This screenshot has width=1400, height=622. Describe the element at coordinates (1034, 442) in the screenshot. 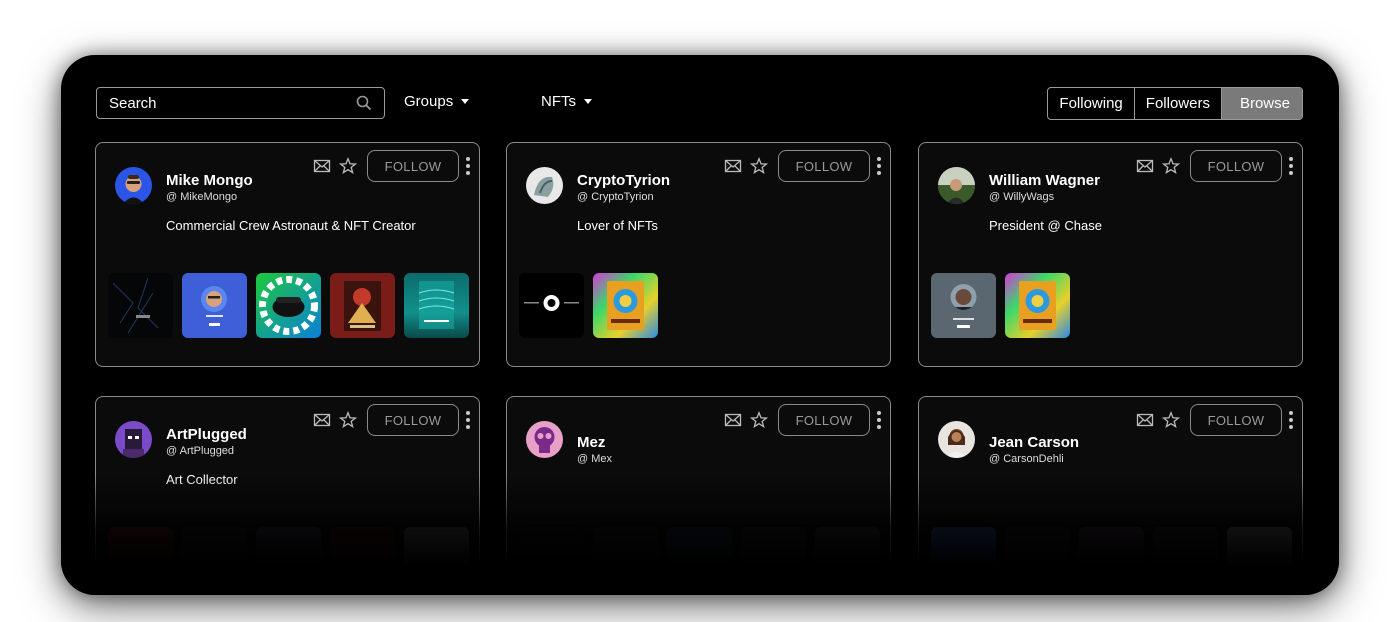

I see `profile-name: Jean Carson` at that location.